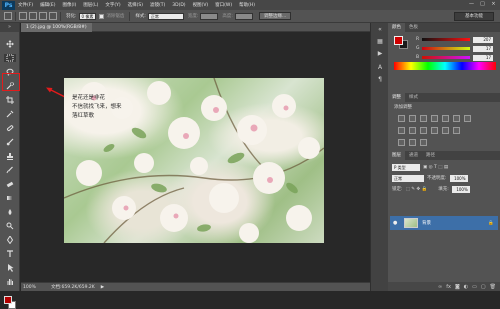 The height and width of the screenshot is (309, 500). I want to click on red-value: 207, so click(483, 39).